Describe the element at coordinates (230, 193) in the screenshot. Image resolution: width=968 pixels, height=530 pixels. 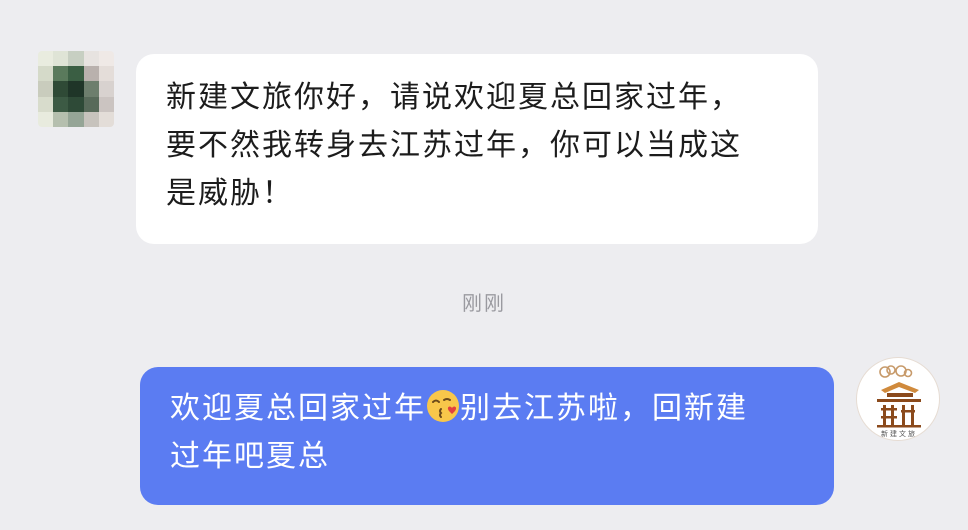
I see `incoming-message-line: 是威胁！` at that location.